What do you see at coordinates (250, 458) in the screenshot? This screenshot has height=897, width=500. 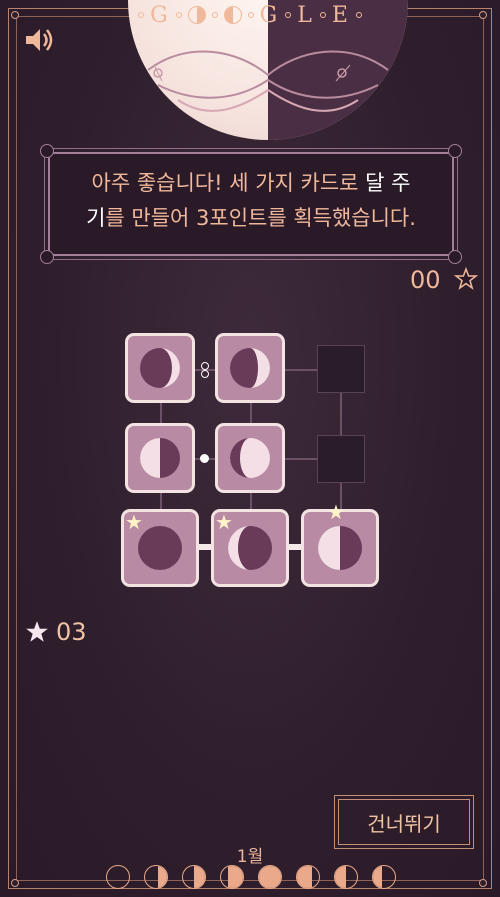 I see `moon-card-gibbous` at bounding box center [250, 458].